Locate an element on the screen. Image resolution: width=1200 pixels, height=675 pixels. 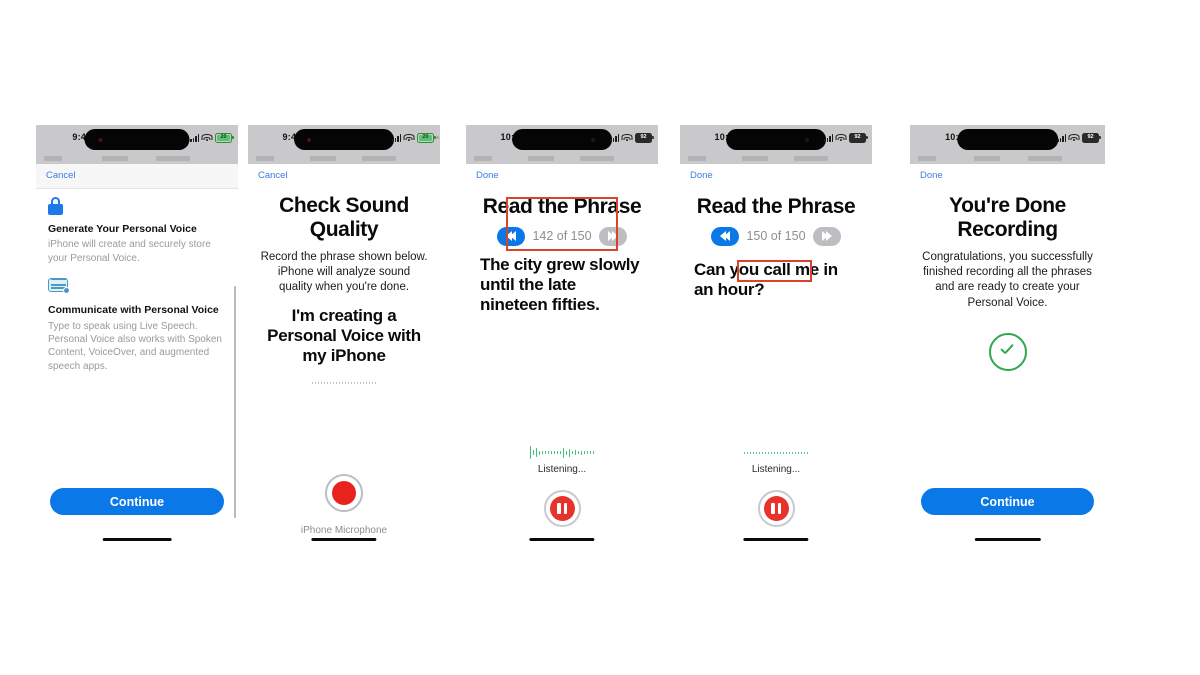
status-bar: 9:48 20 is located at coordinates (344, 140).